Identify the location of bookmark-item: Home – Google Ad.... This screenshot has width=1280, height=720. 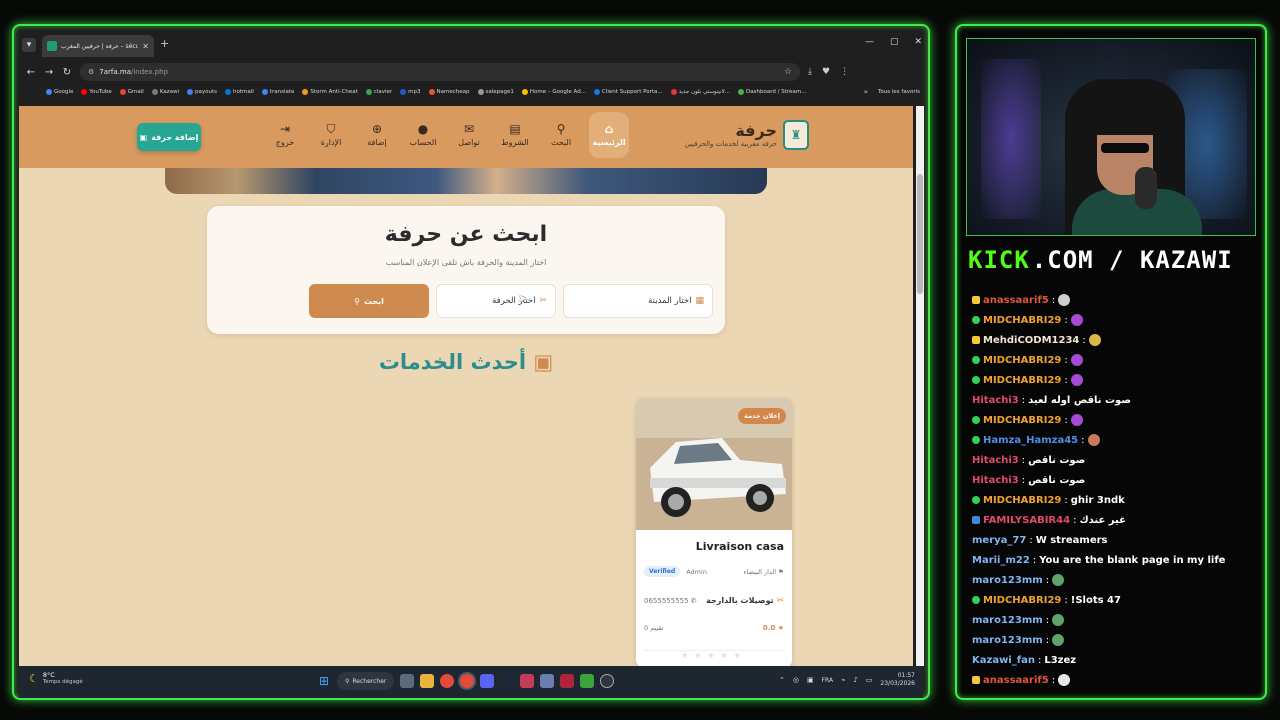
(553, 92).